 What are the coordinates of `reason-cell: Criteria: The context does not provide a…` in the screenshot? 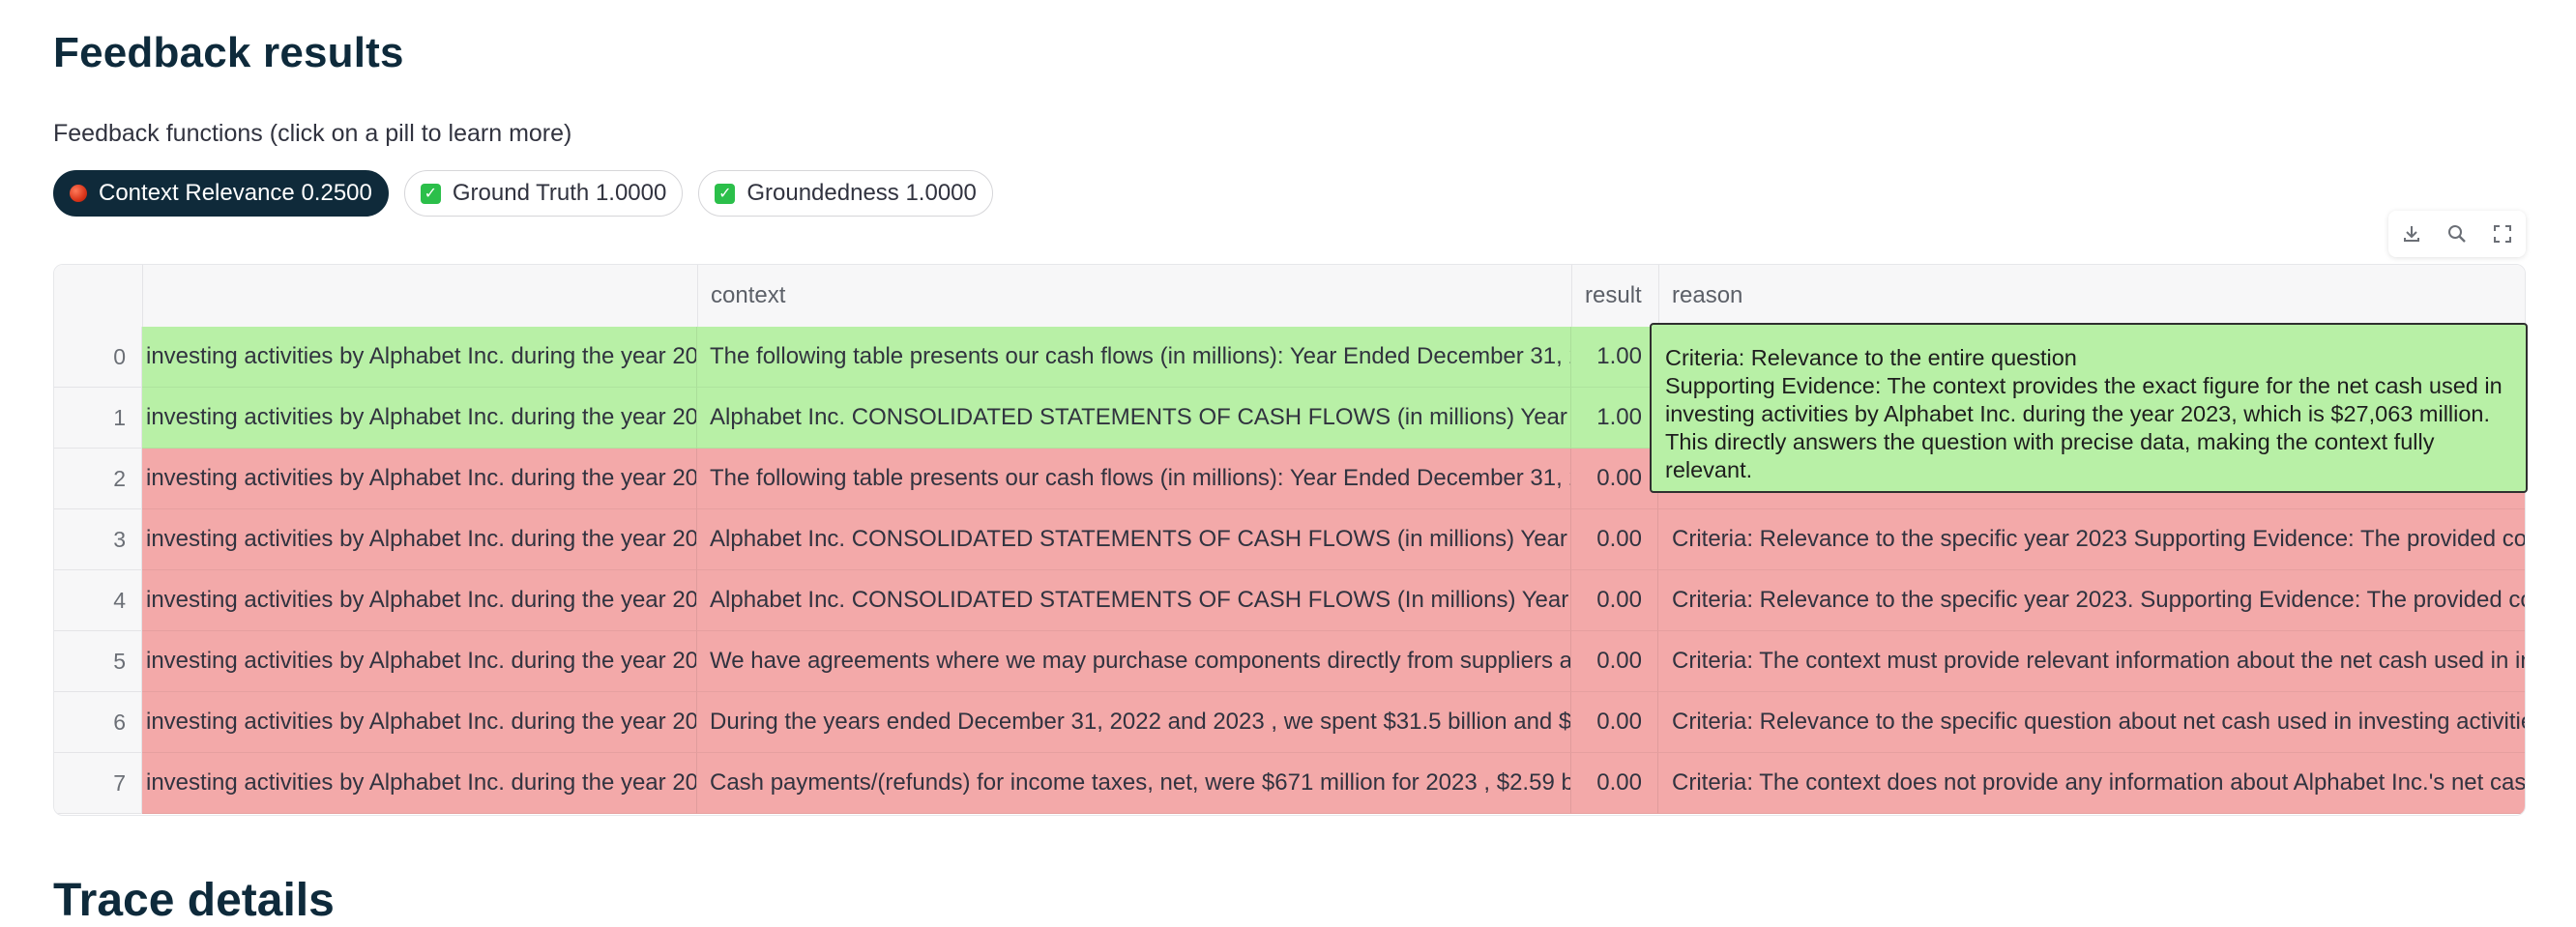 It's located at (2091, 784).